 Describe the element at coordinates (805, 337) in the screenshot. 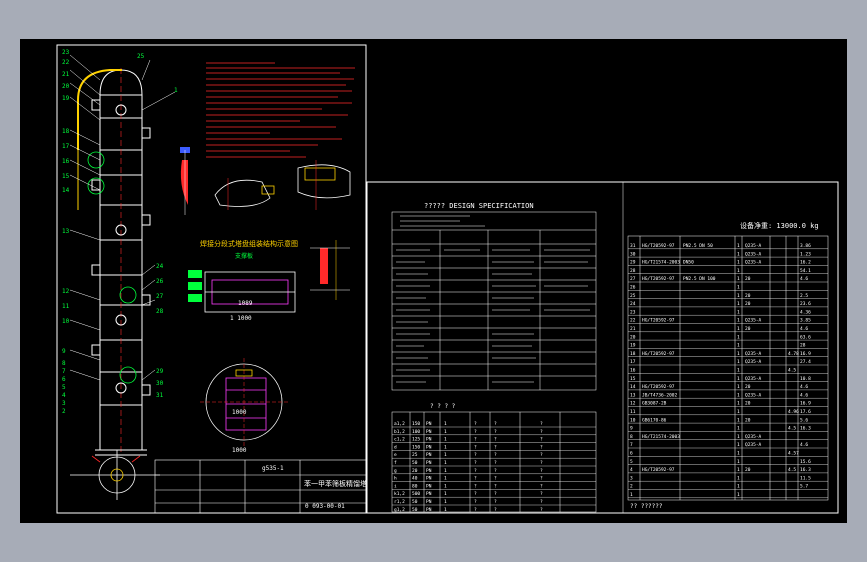

I see `parts-table-cell: 63.6` at that location.